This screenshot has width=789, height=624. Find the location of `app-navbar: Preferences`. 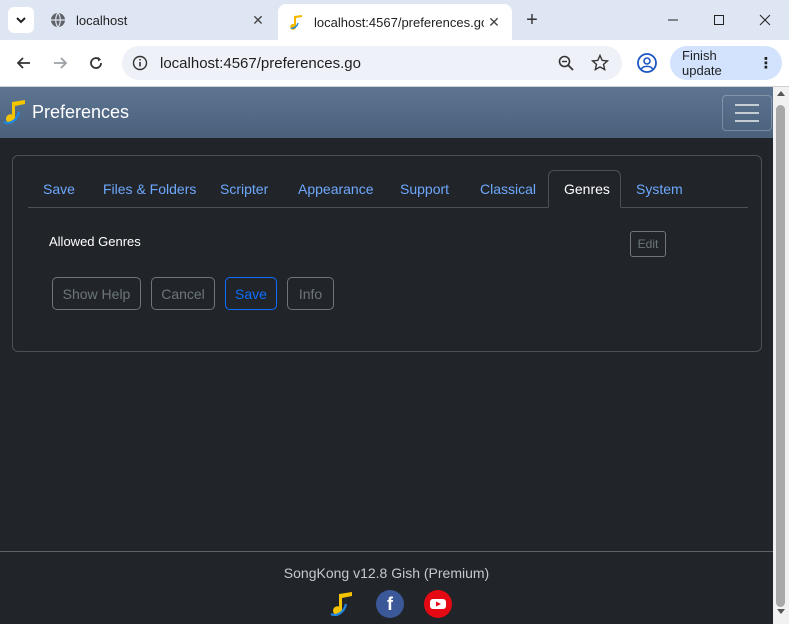

app-navbar: Preferences is located at coordinates (386, 112).